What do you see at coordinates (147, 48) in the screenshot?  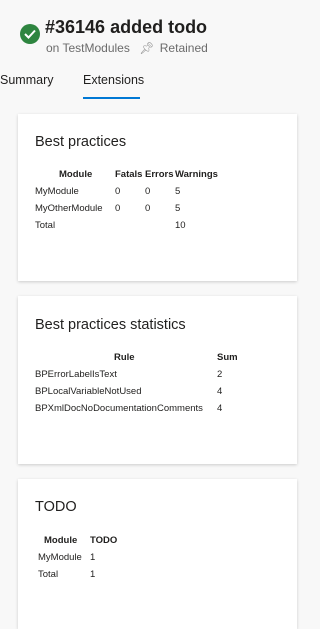 I see `pin-icon: 📌︎` at bounding box center [147, 48].